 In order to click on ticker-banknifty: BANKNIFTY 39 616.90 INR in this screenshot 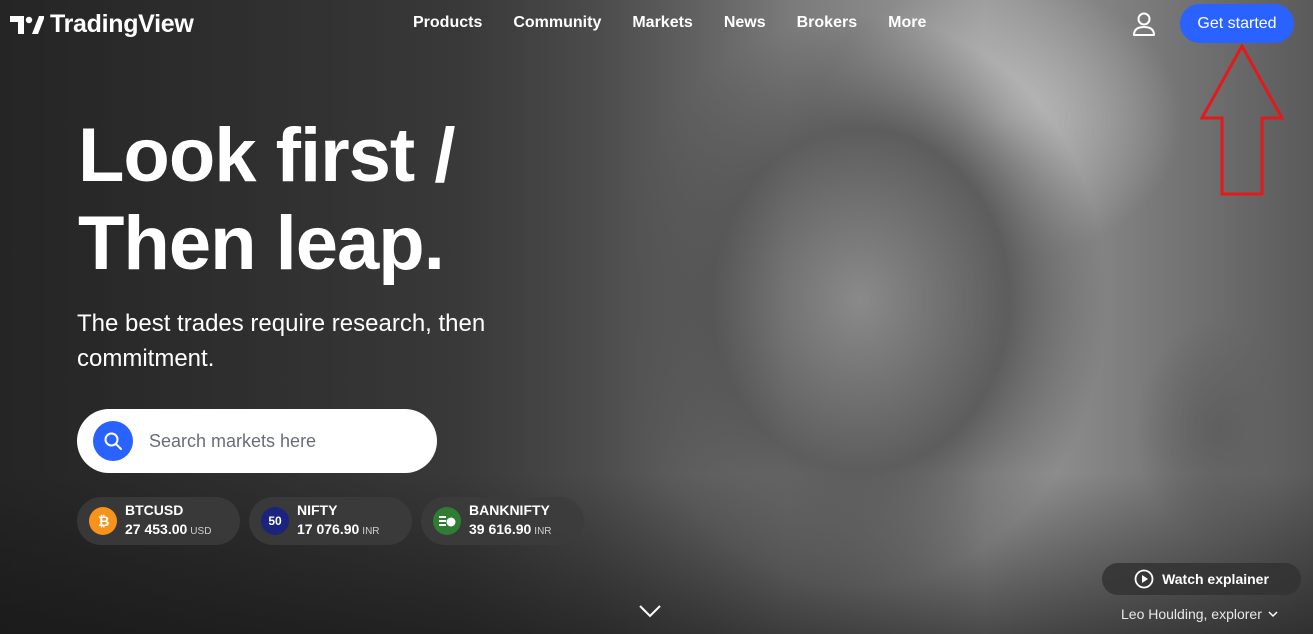, I will do `click(502, 521)`.